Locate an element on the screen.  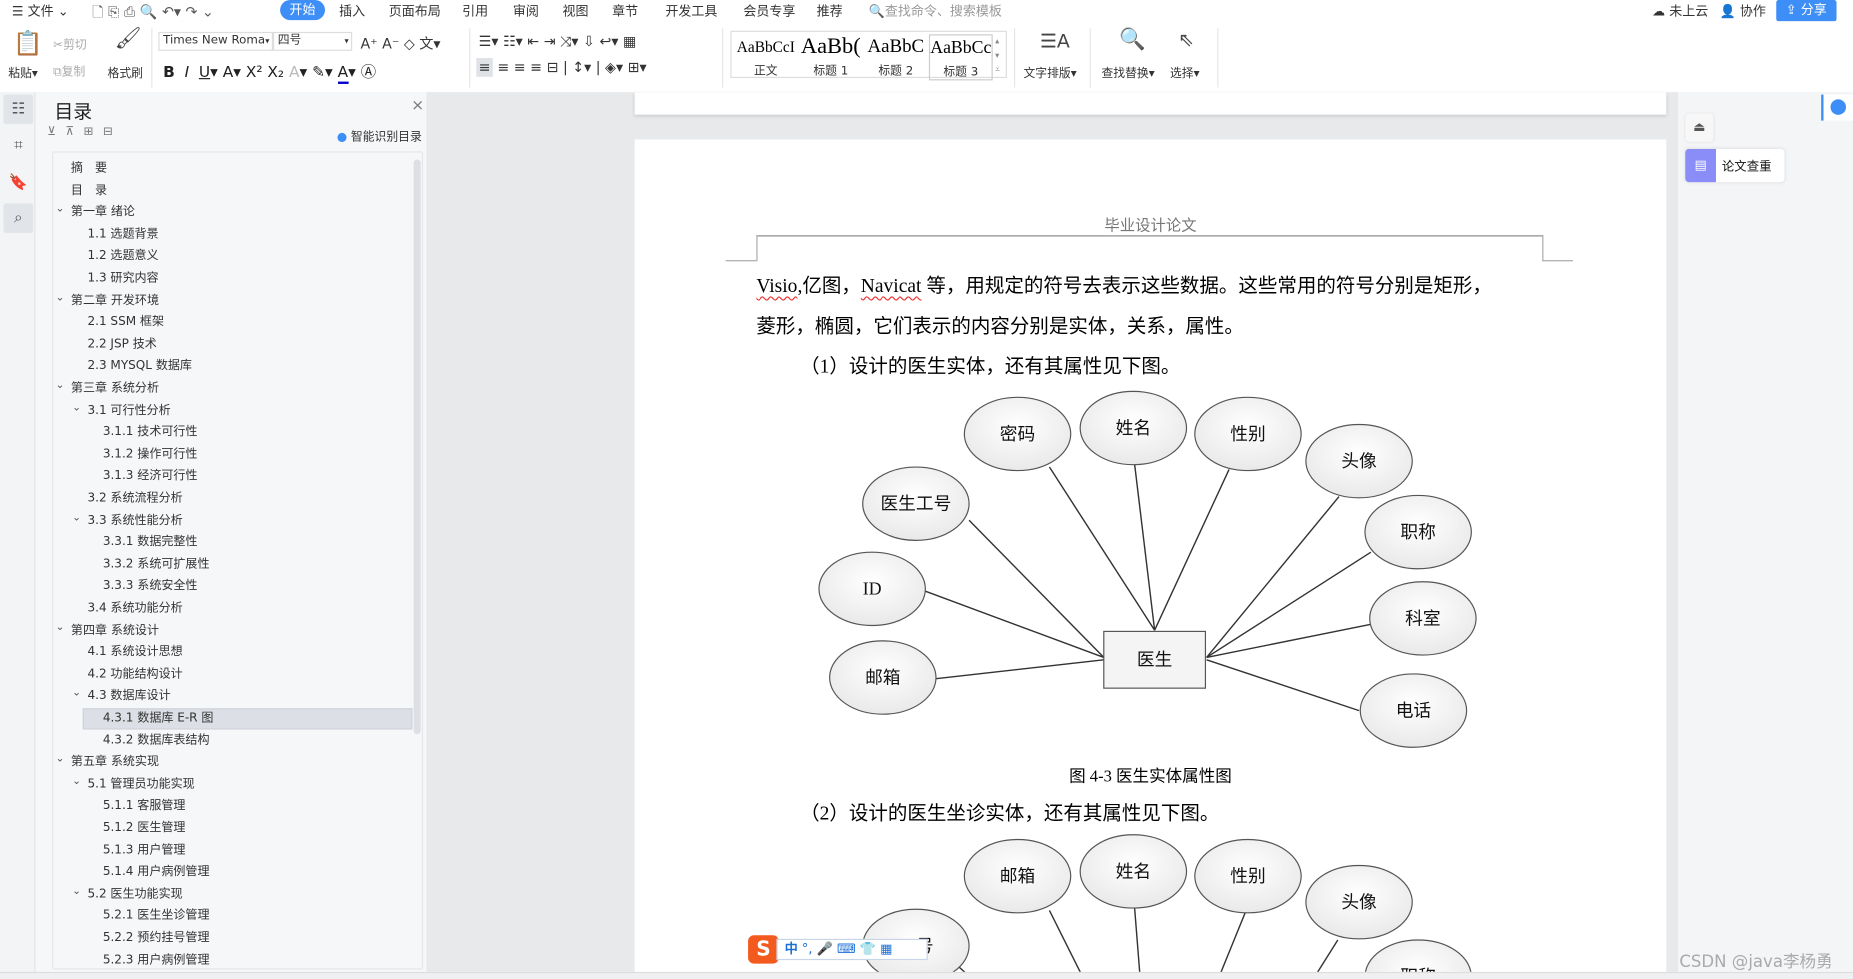
toc-item: 3.1 可行性分析 is located at coordinates (128, 410).